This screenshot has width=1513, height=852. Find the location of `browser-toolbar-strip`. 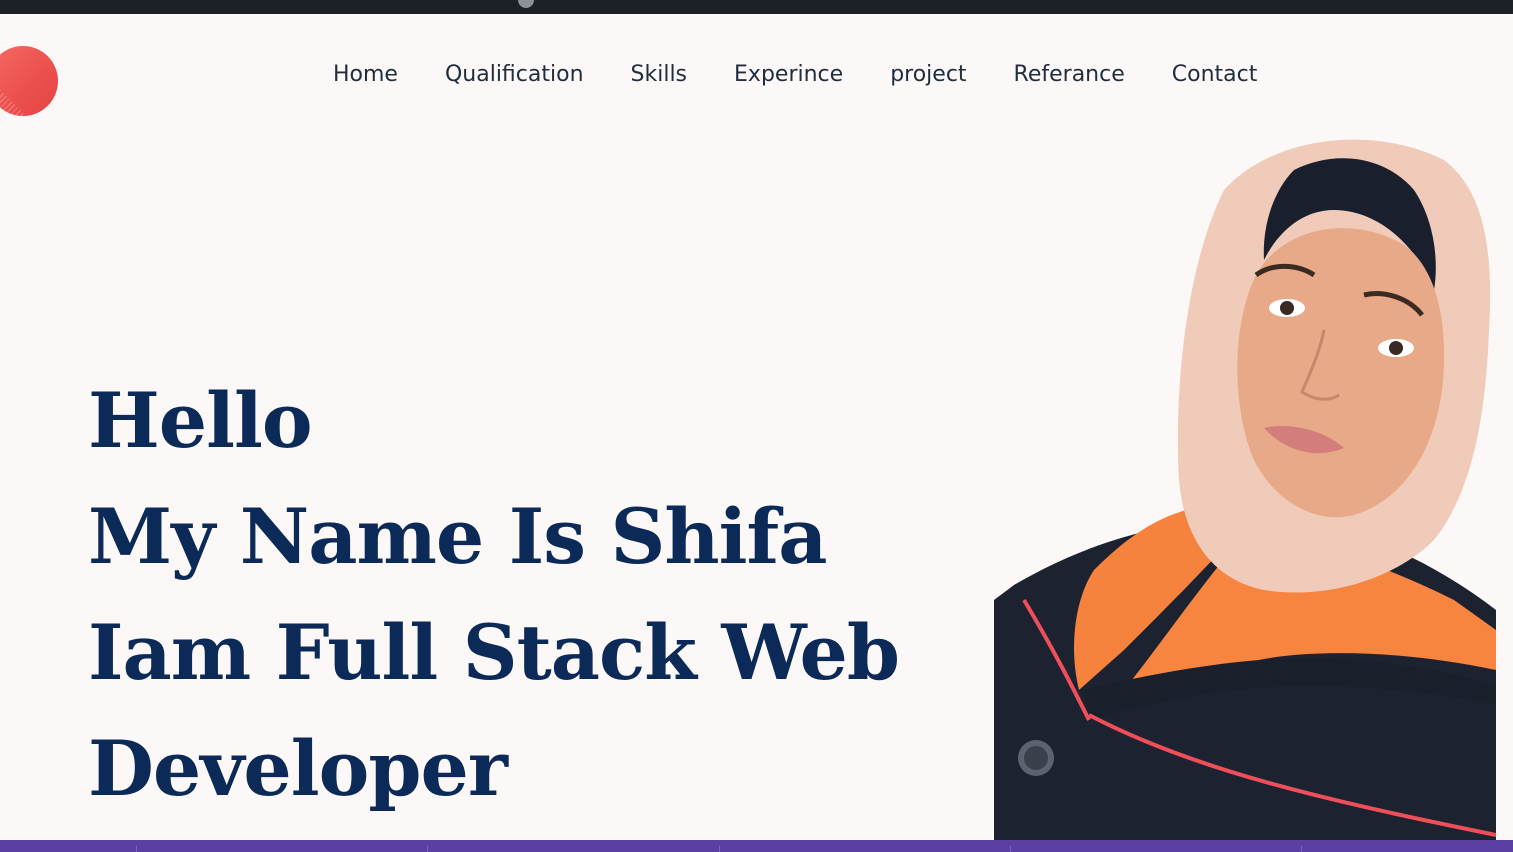

browser-toolbar-strip is located at coordinates (756, 7).